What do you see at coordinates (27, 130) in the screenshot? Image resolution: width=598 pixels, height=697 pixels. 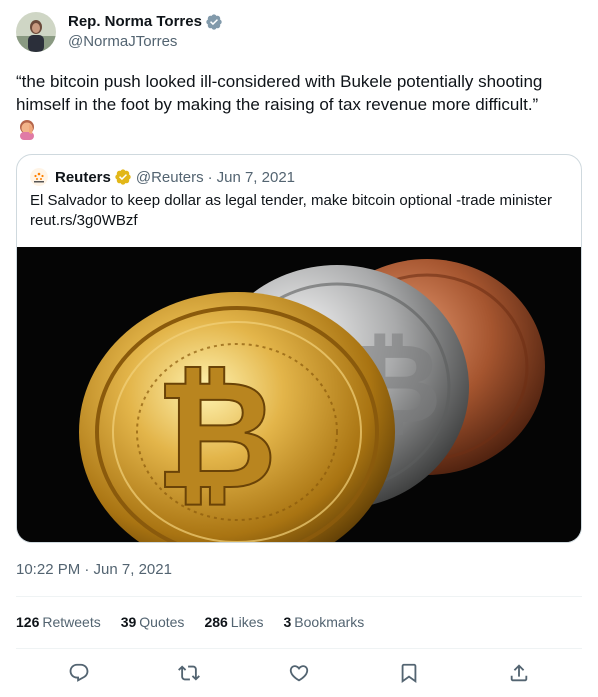 I see `face-palm-woman-emoji` at bounding box center [27, 130].